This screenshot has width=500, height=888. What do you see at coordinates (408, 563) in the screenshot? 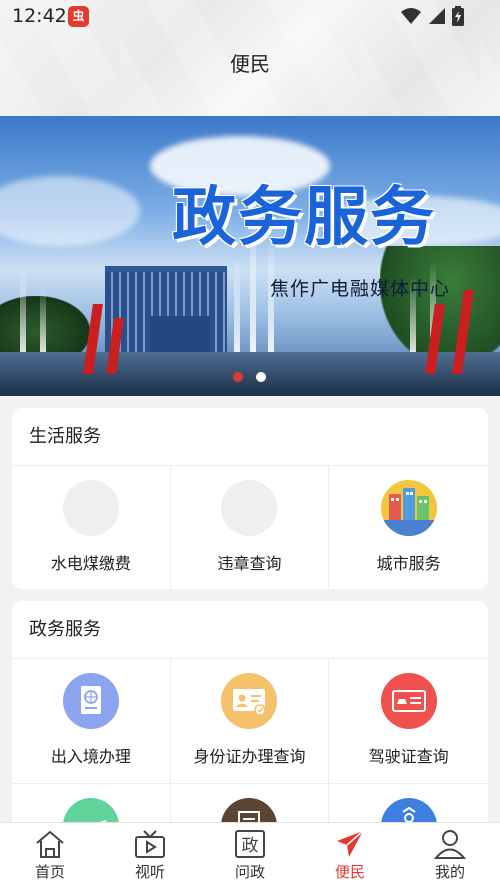
I see `service-label: 城市服务` at bounding box center [408, 563].